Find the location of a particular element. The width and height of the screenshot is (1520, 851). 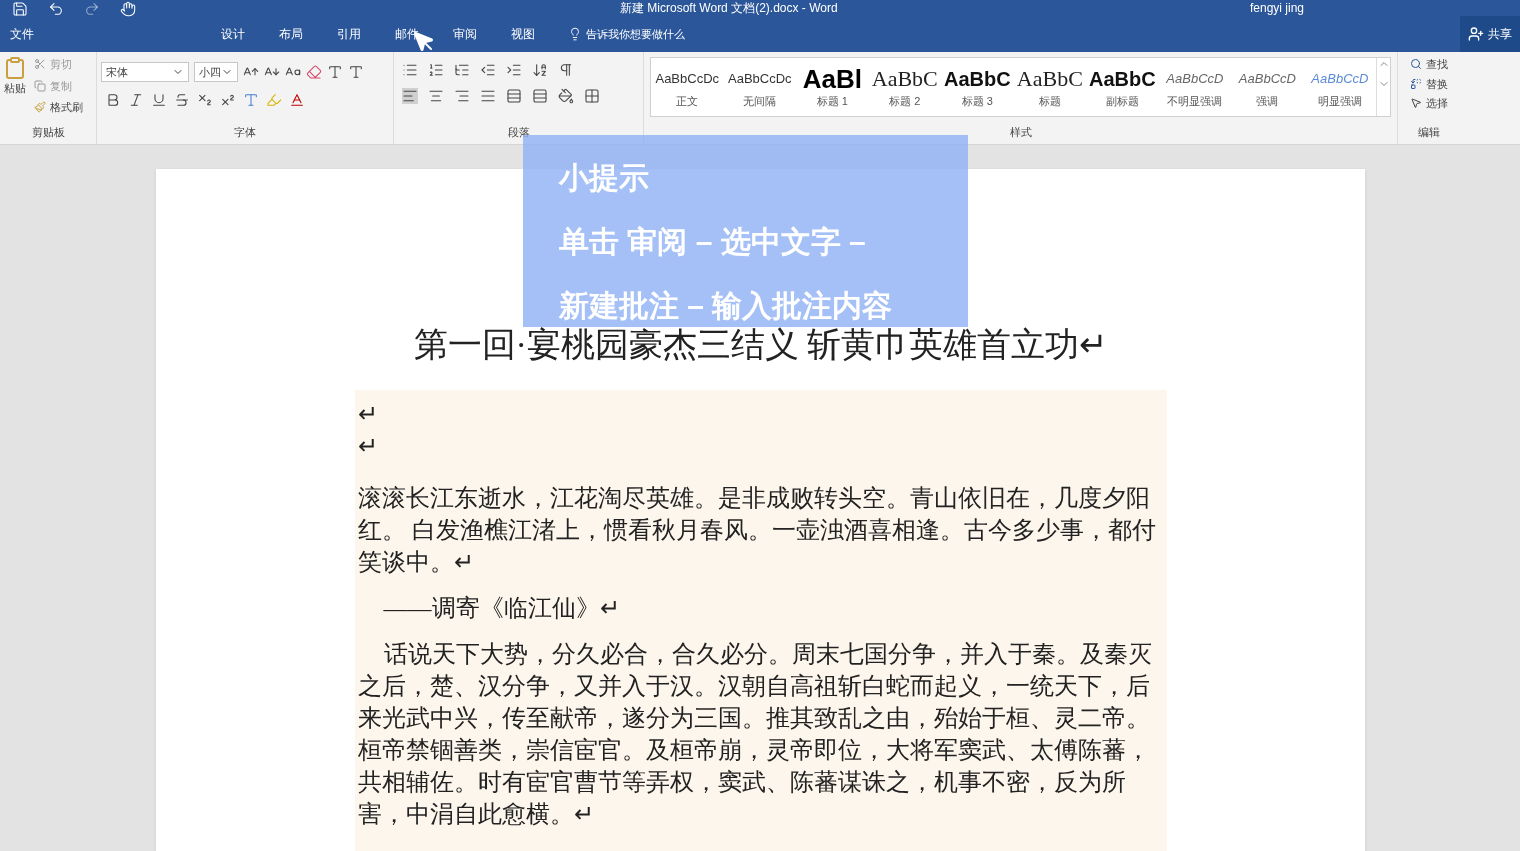

group-label: 字体 is located at coordinates (245, 132).